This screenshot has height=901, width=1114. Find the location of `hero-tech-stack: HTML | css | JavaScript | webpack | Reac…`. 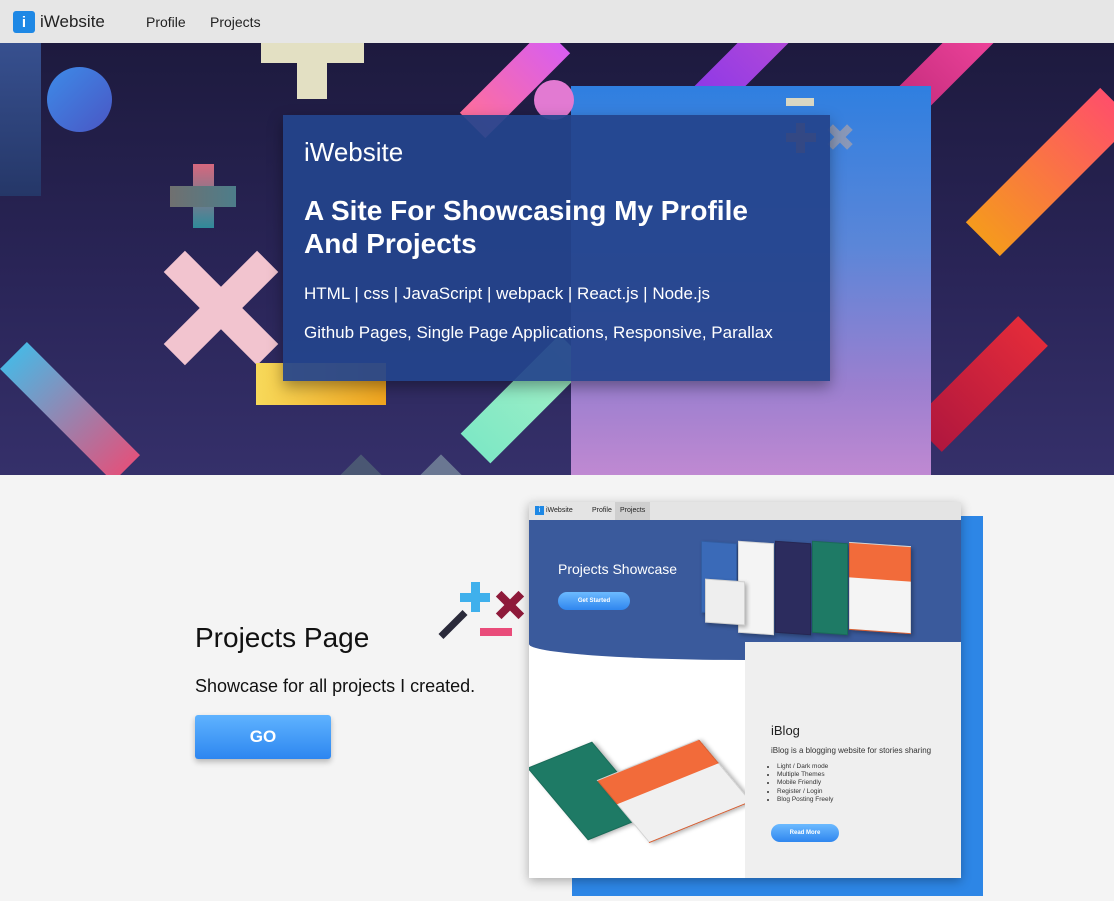

hero-tech-stack: HTML | css | JavaScript | webpack | Reac… is located at coordinates (507, 293).